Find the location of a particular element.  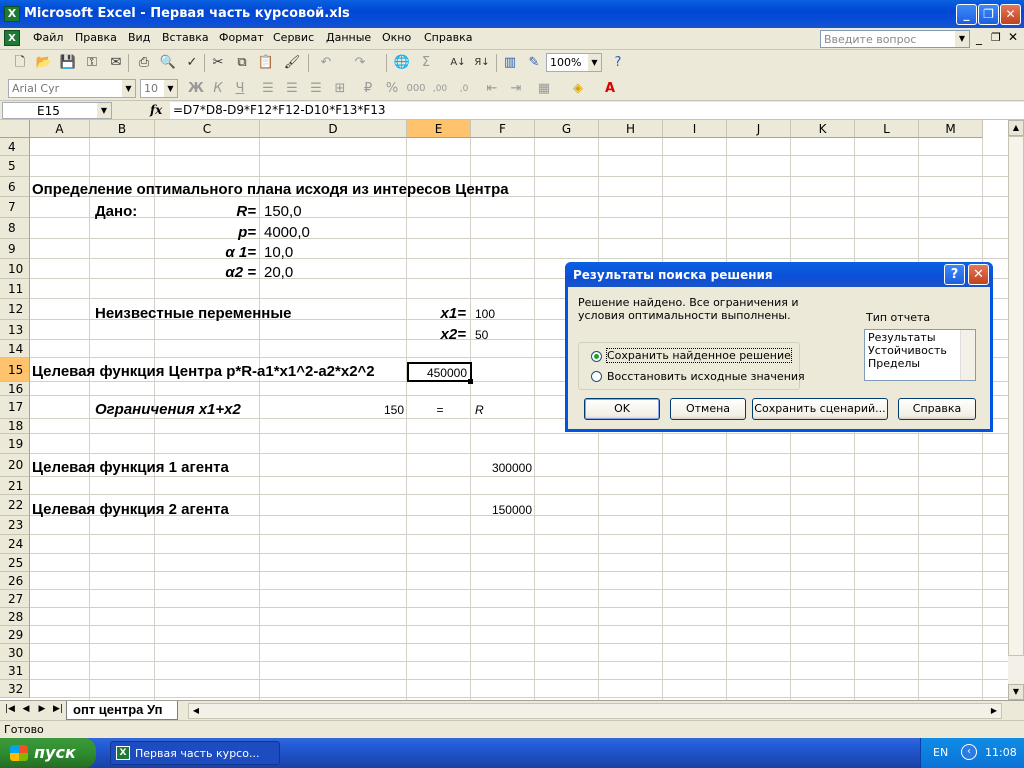

column-header-f: F is located at coordinates (503, 129).